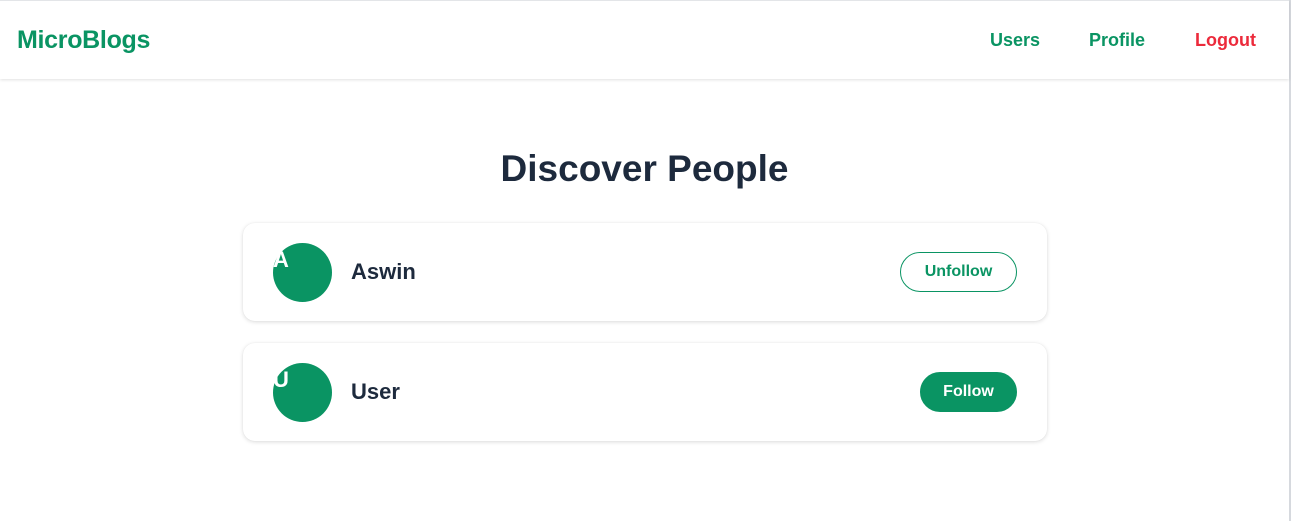  What do you see at coordinates (1225, 40) in the screenshot?
I see `nav-logout-link: Logout` at bounding box center [1225, 40].